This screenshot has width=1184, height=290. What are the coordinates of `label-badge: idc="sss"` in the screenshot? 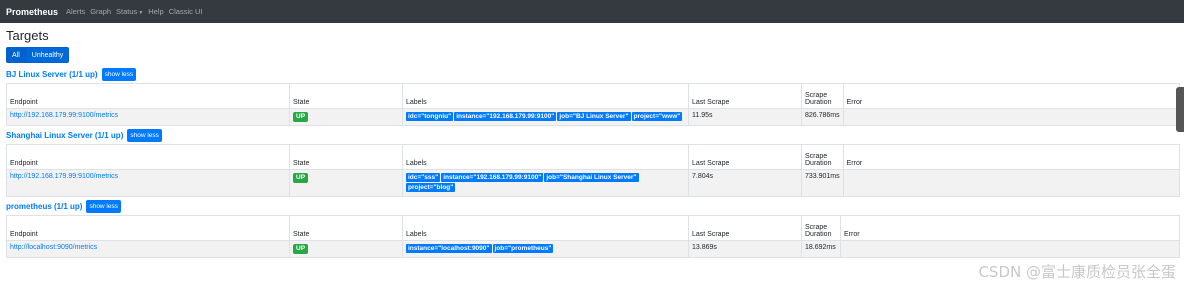 It's located at (423, 177).